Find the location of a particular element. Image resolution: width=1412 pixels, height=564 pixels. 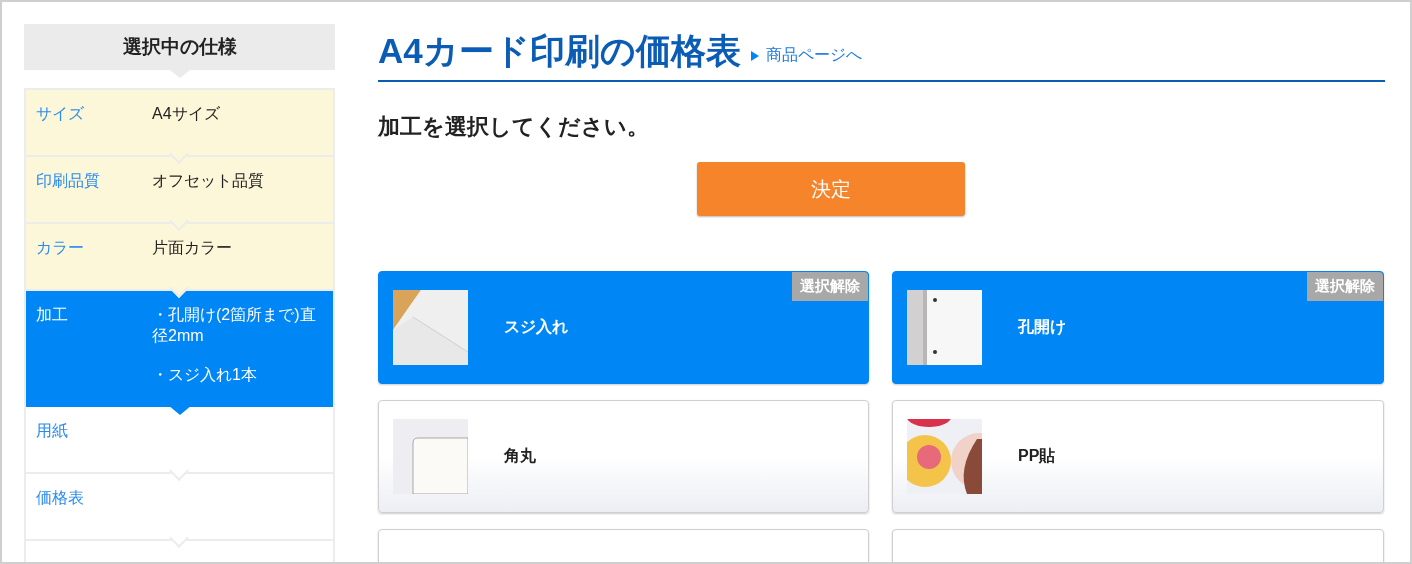

spec-row: カラー 片面カラー is located at coordinates (179, 257).